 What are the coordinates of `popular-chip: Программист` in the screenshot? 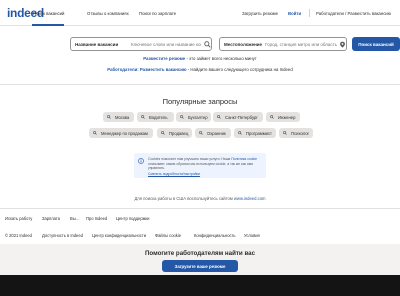 It's located at (255, 133).